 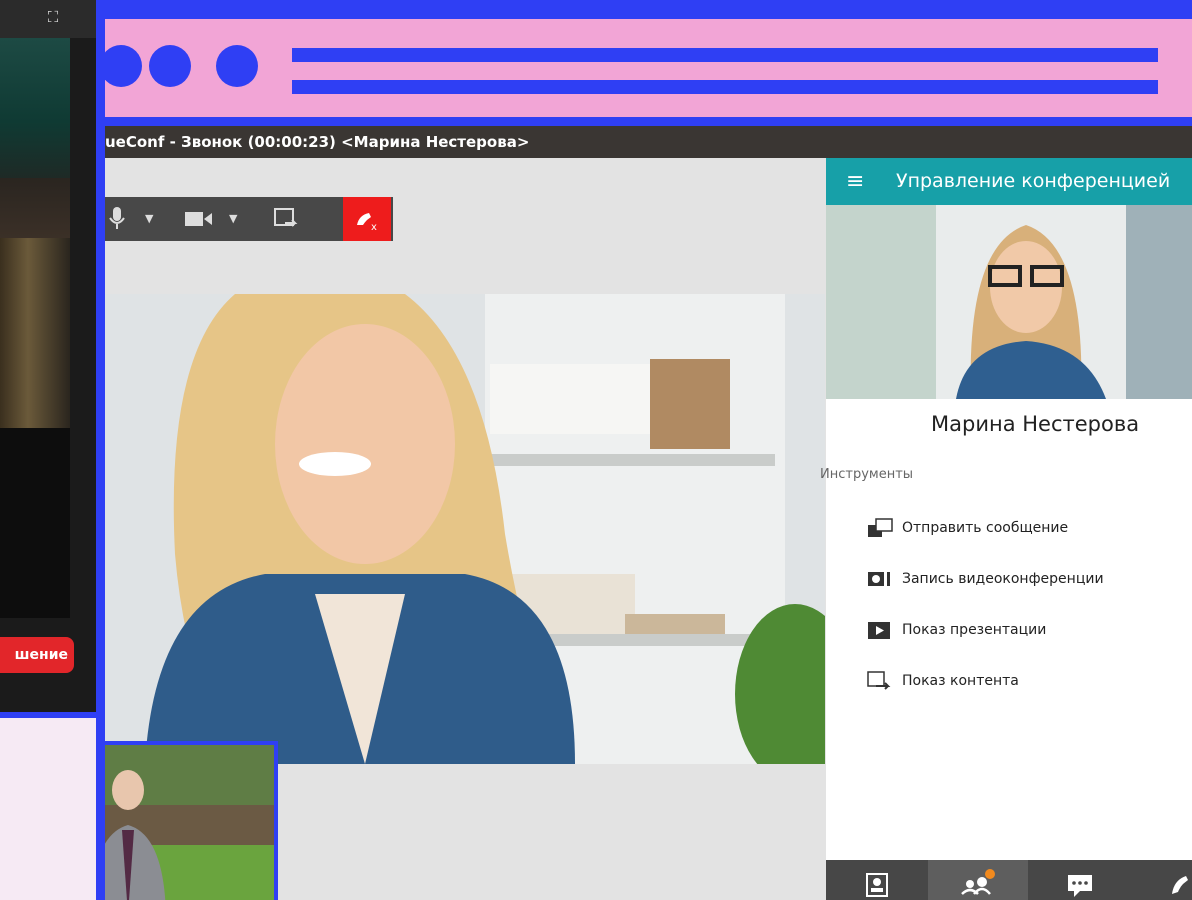 I want to click on camera-dropdown-icon: ▼, so click(x=233, y=219).